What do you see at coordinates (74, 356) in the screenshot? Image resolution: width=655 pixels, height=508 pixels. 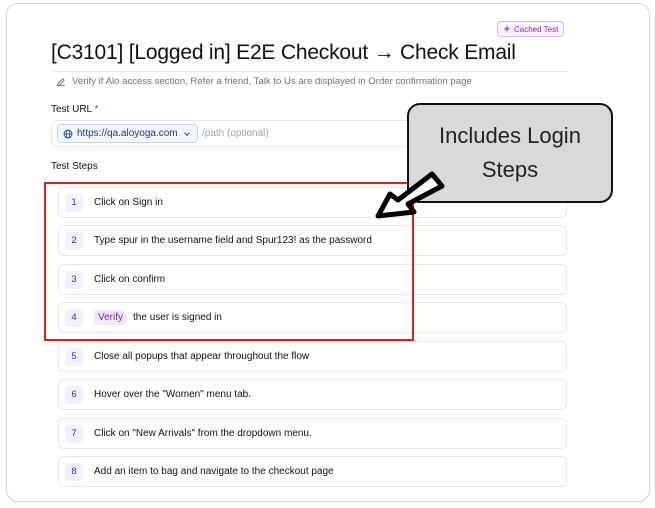 I see `step-number: 5` at bounding box center [74, 356].